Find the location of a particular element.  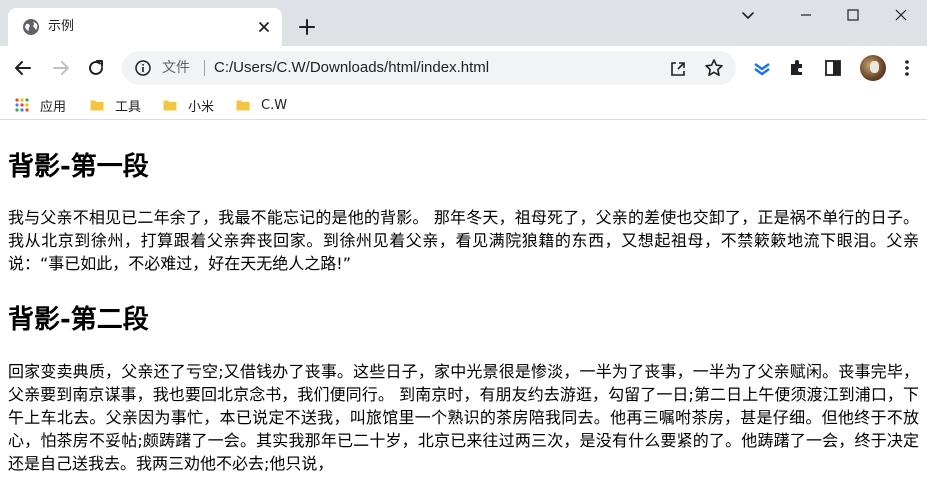

bookmark-folder-cw: C.W is located at coordinates (261, 105).